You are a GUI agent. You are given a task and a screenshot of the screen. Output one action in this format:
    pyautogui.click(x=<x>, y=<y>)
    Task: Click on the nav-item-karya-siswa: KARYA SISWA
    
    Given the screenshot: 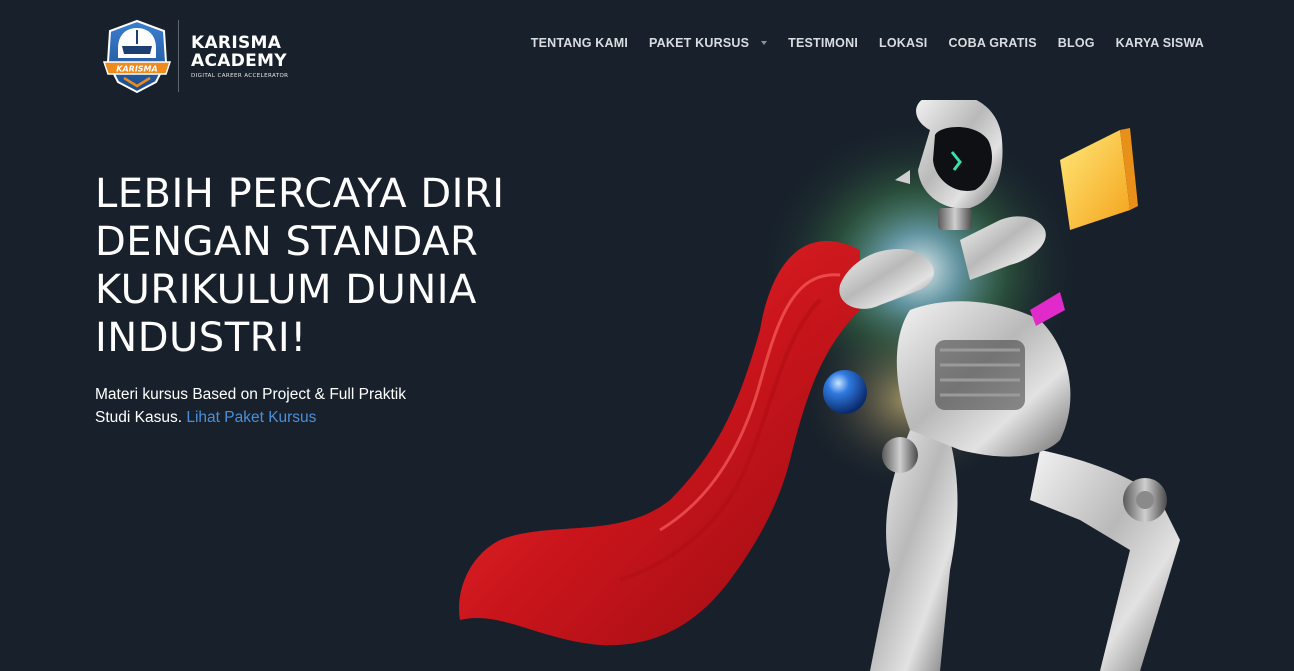 What is the action you would take?
    pyautogui.click(x=1160, y=43)
    